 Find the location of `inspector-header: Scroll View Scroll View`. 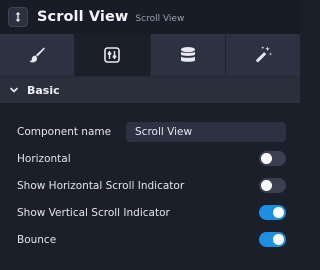

inspector-header: Scroll View Scroll View is located at coordinates (150, 17).